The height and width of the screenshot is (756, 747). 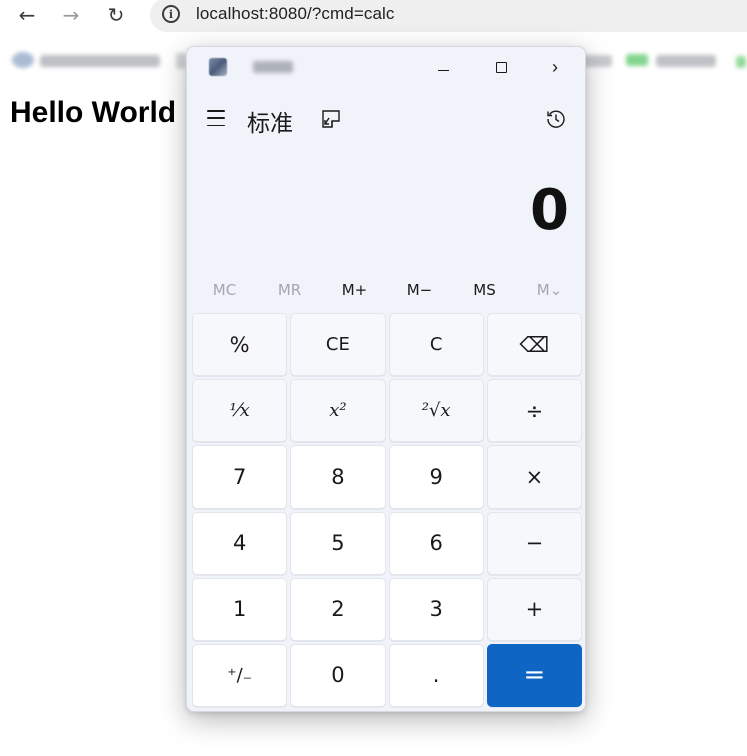 I want to click on minimize-button, so click(x=443, y=67).